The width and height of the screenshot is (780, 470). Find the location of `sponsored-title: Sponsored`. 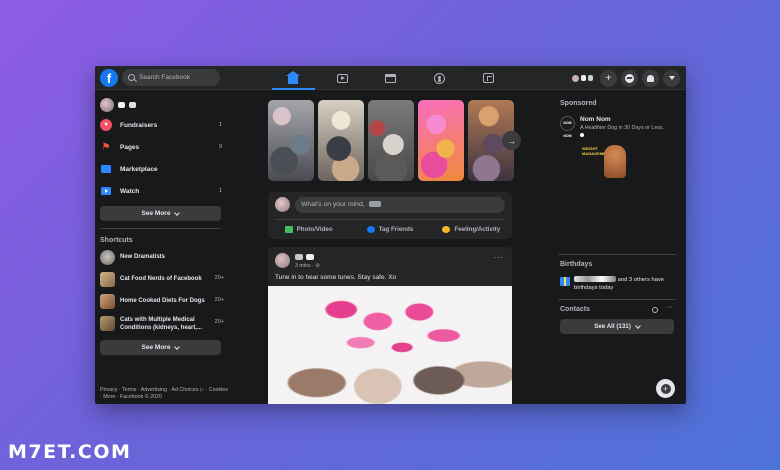

sponsored-title: Sponsored is located at coordinates (578, 103).